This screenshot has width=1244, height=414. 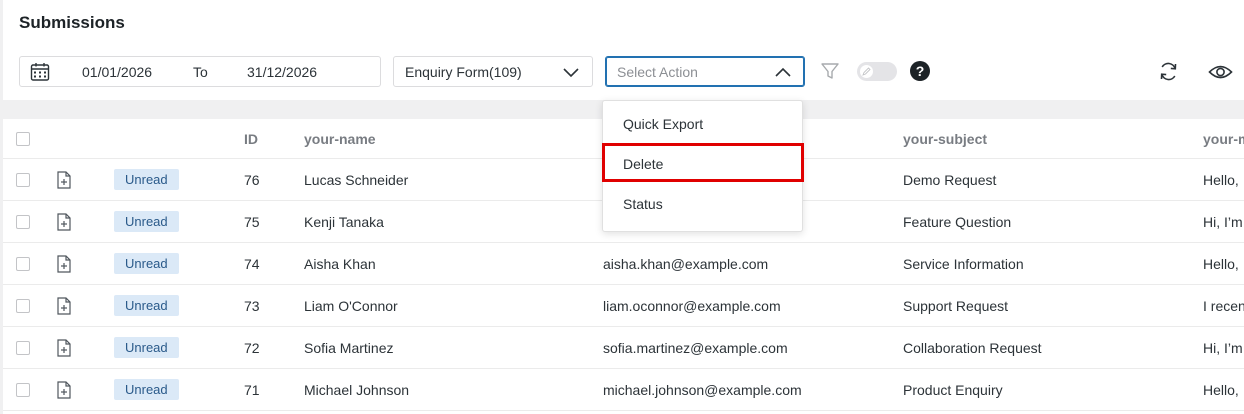 What do you see at coordinates (571, 73) in the screenshot?
I see `chevron-down-icon` at bounding box center [571, 73].